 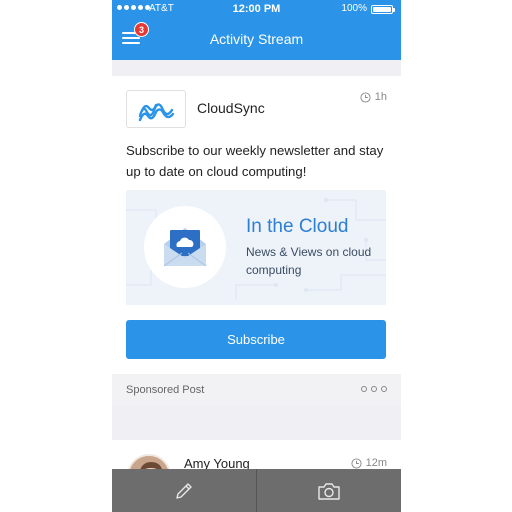 What do you see at coordinates (376, 463) in the screenshot?
I see `post-time-label: 12m` at bounding box center [376, 463].